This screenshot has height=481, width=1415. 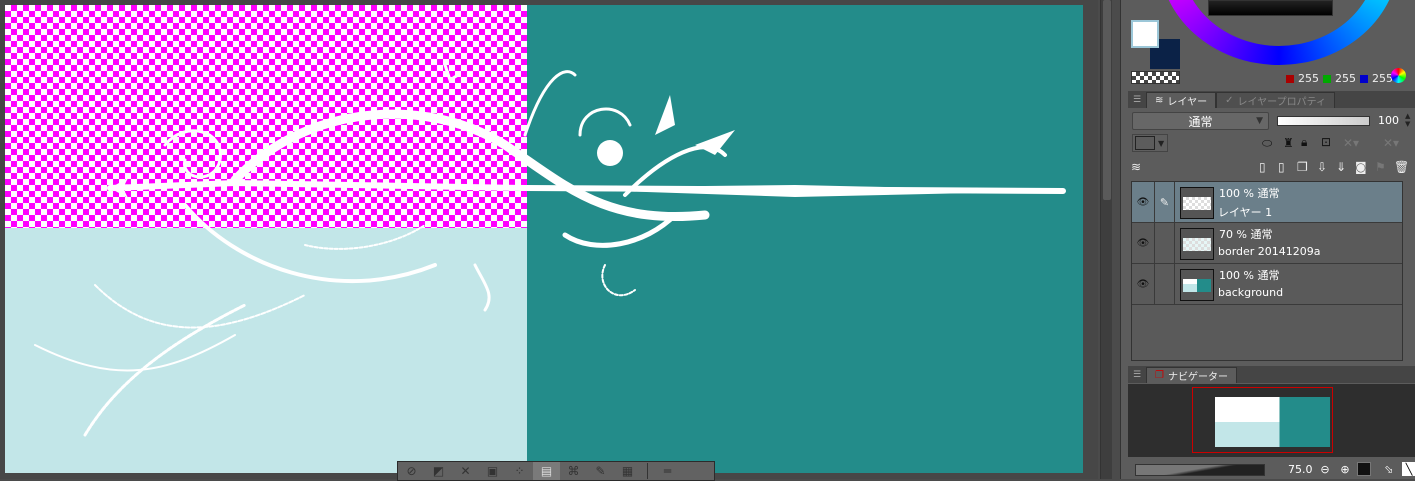 I want to click on blue-icon, so click(x=1364, y=78).